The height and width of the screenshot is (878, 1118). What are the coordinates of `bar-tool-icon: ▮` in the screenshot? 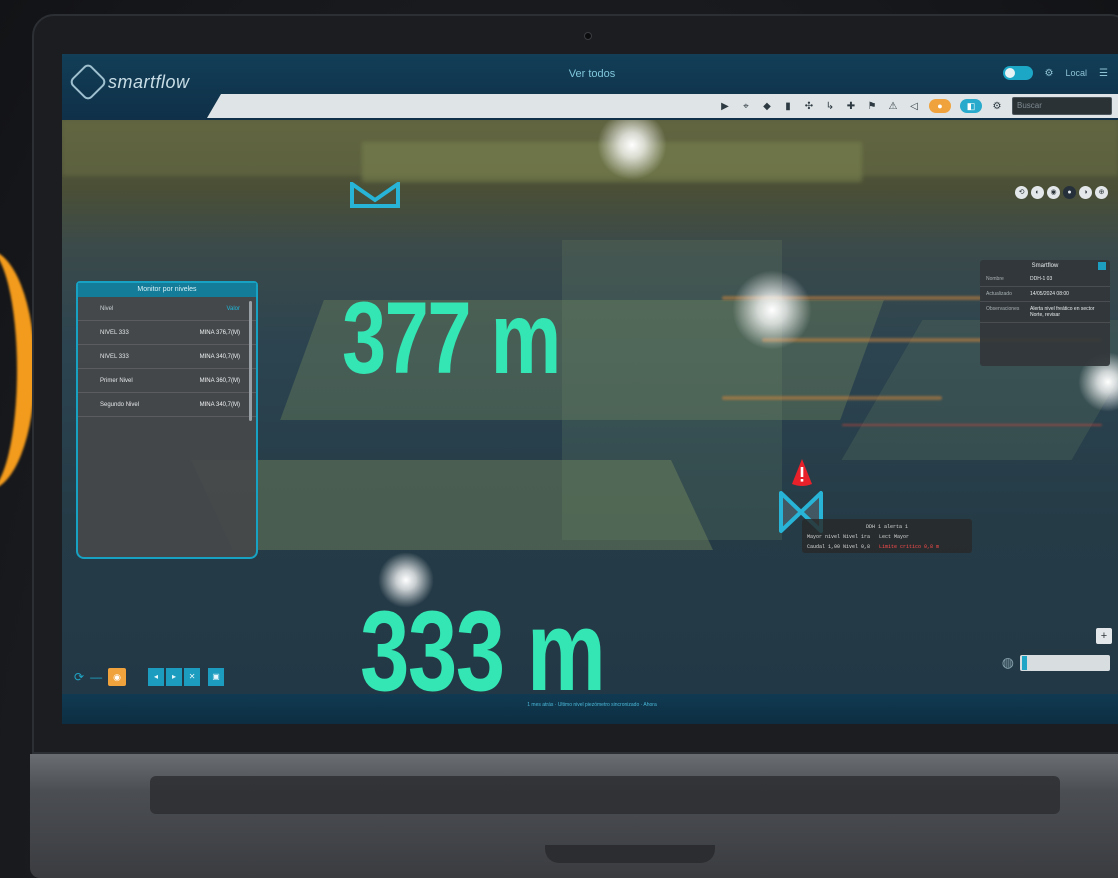 It's located at (788, 106).